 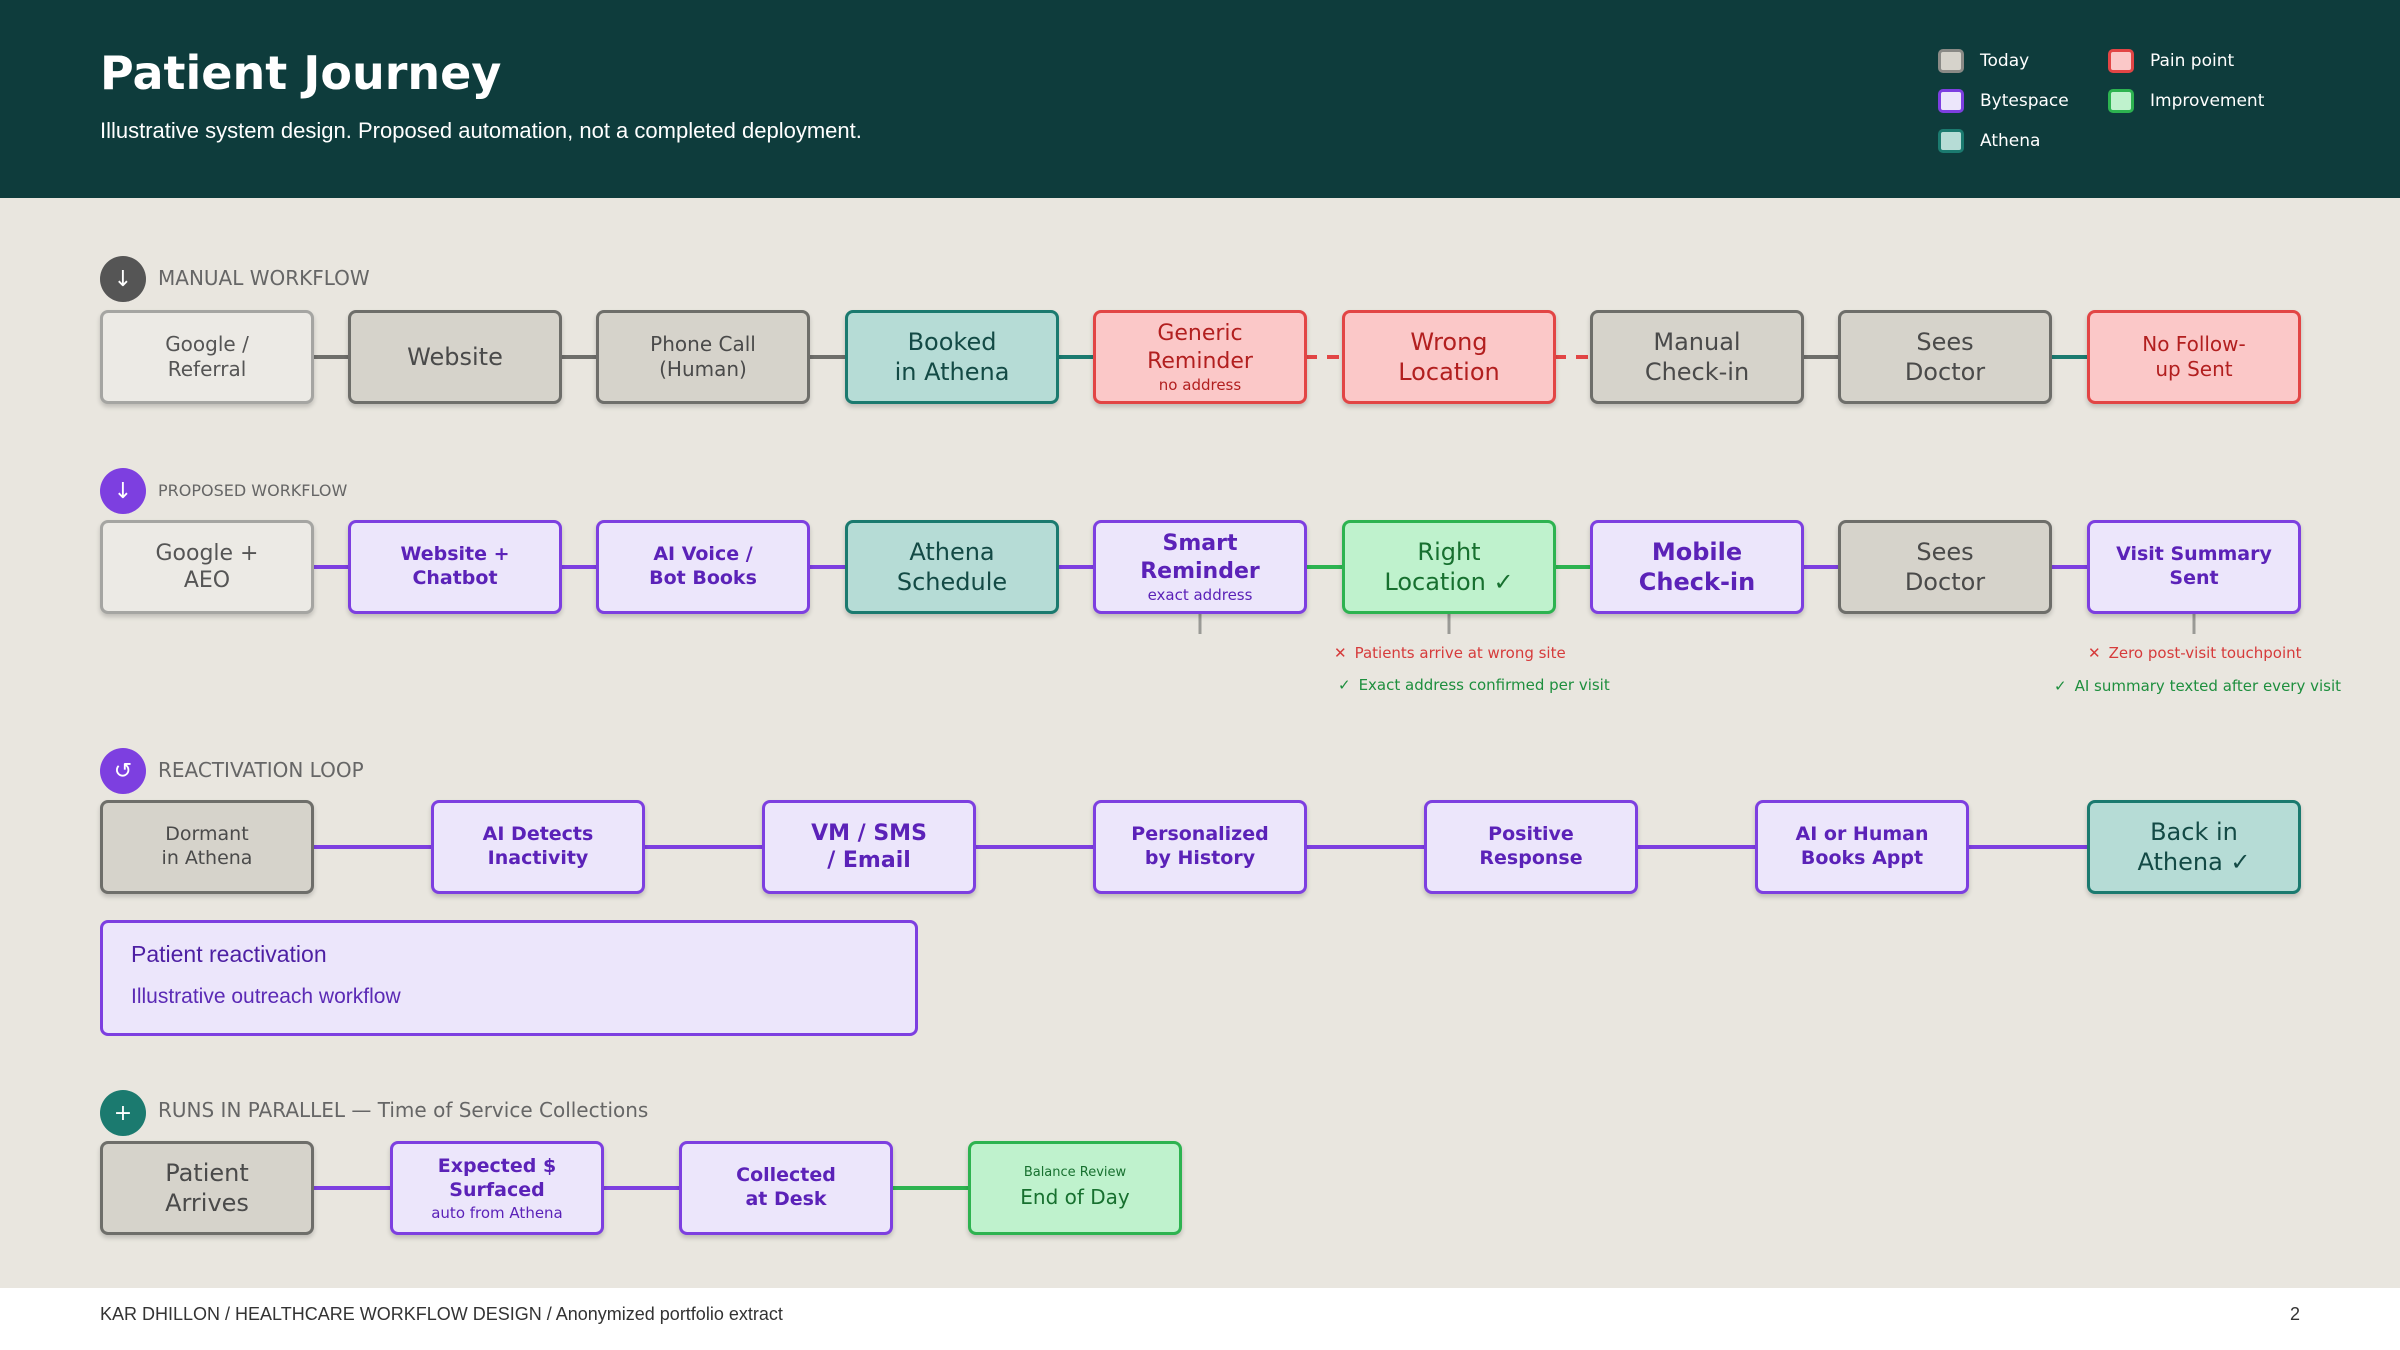 I want to click on reactivation-node-ai-detects-inactivity: AI Detects Inactivity, so click(x=538, y=847).